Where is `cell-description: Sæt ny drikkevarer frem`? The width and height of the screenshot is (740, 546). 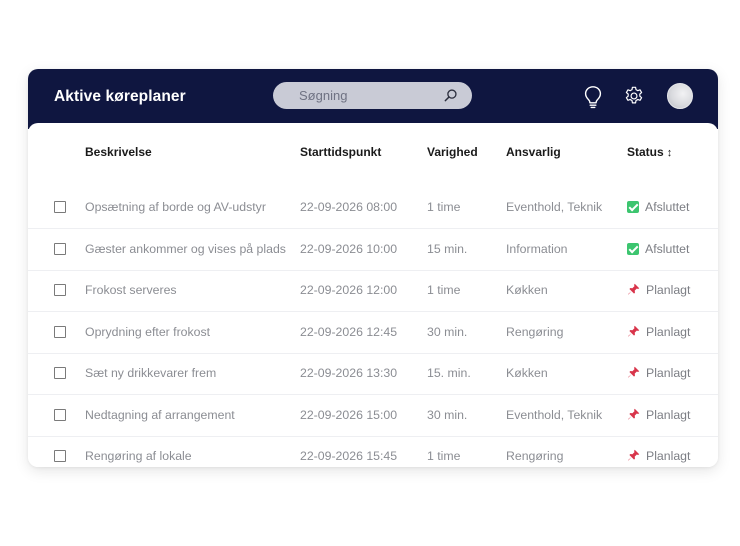 cell-description: Sæt ny drikkevarer frem is located at coordinates (151, 373).